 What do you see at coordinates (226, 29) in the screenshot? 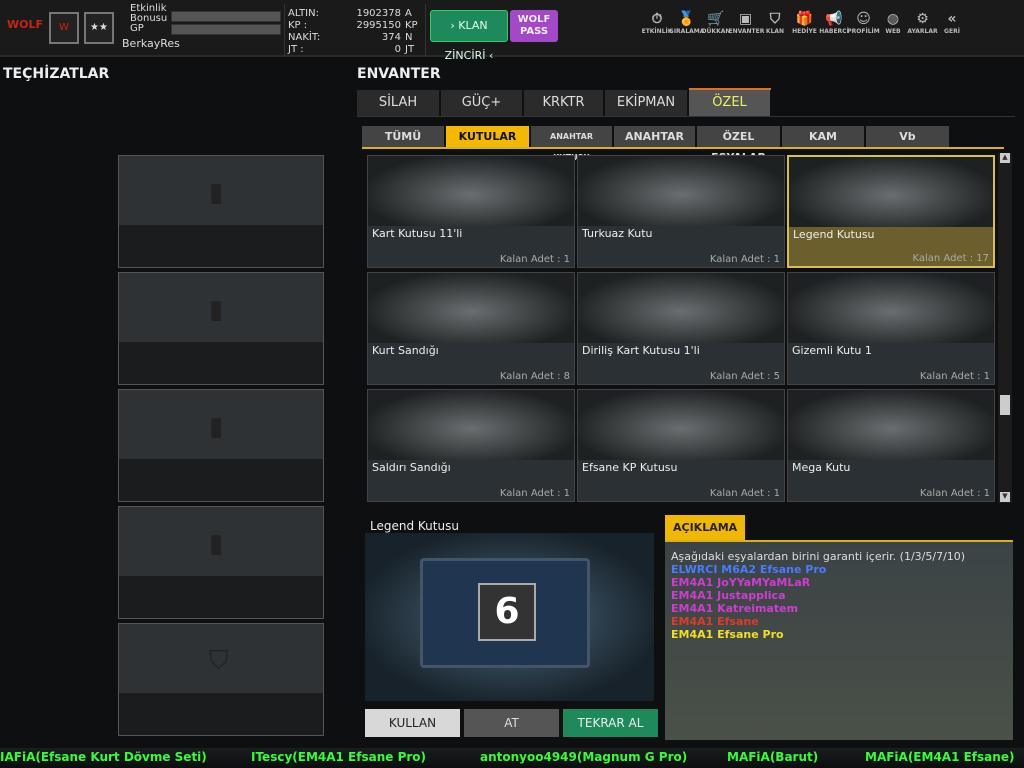
I see `gp-bar` at bounding box center [226, 29].